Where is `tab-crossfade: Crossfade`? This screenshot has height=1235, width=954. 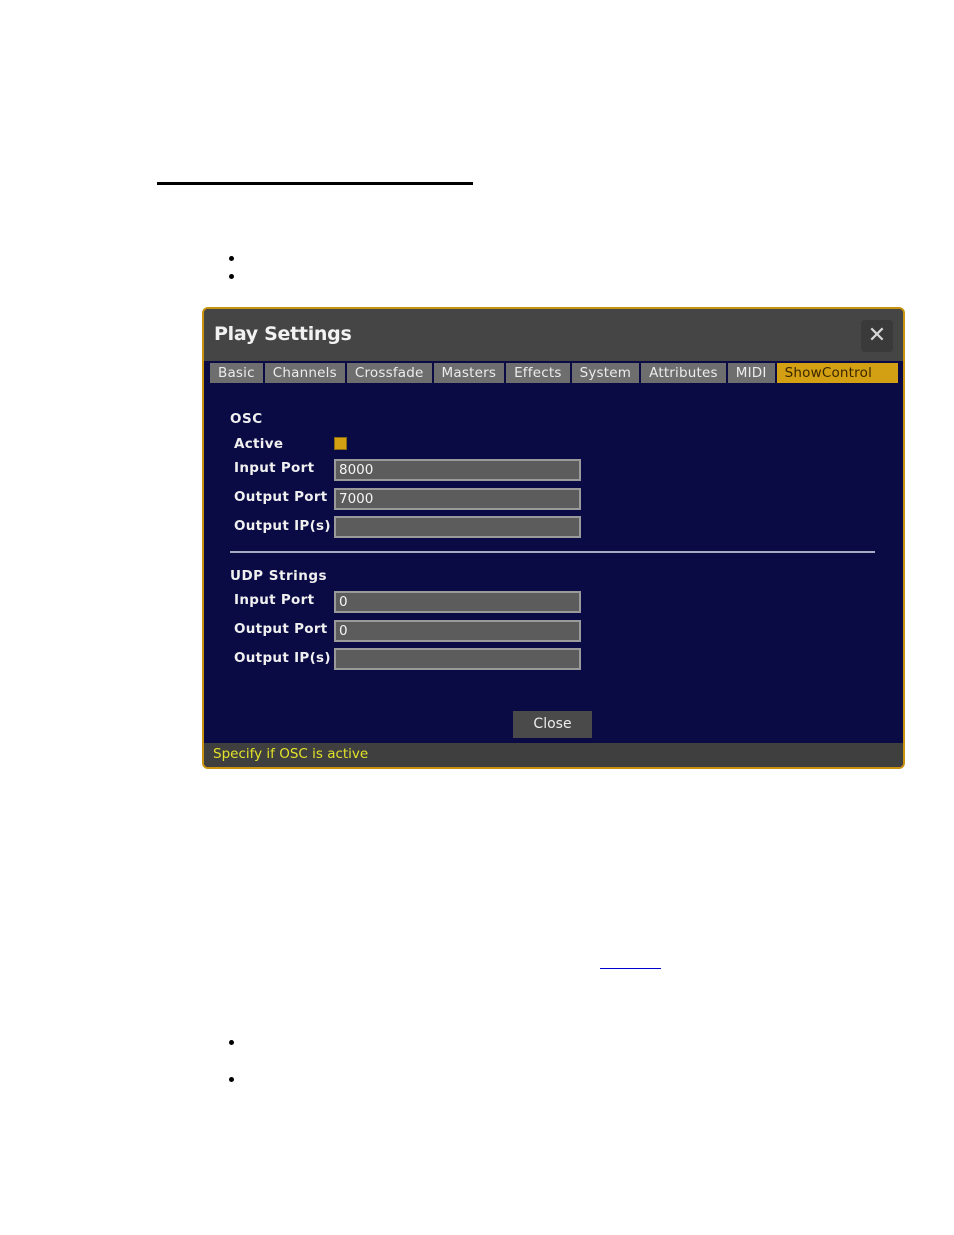
tab-crossfade: Crossfade is located at coordinates (389, 373).